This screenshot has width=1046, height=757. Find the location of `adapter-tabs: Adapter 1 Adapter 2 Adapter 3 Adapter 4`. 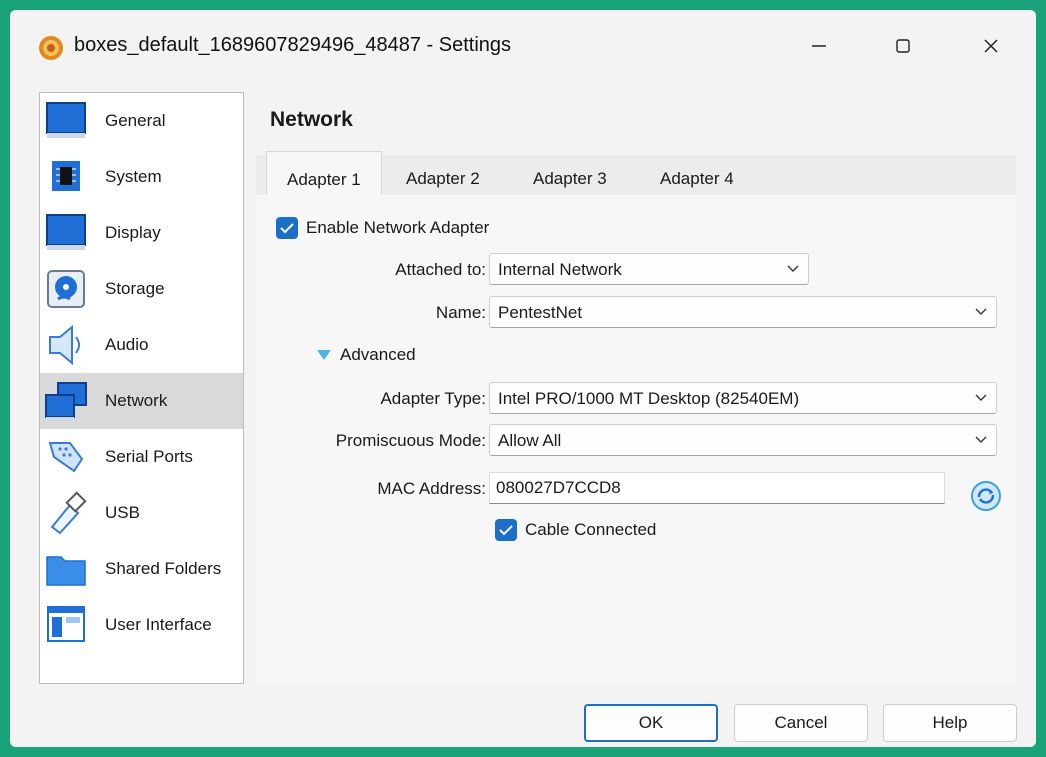

adapter-tabs: Adapter 1 Adapter 2 Adapter 3 Adapter 4 is located at coordinates (636, 173).